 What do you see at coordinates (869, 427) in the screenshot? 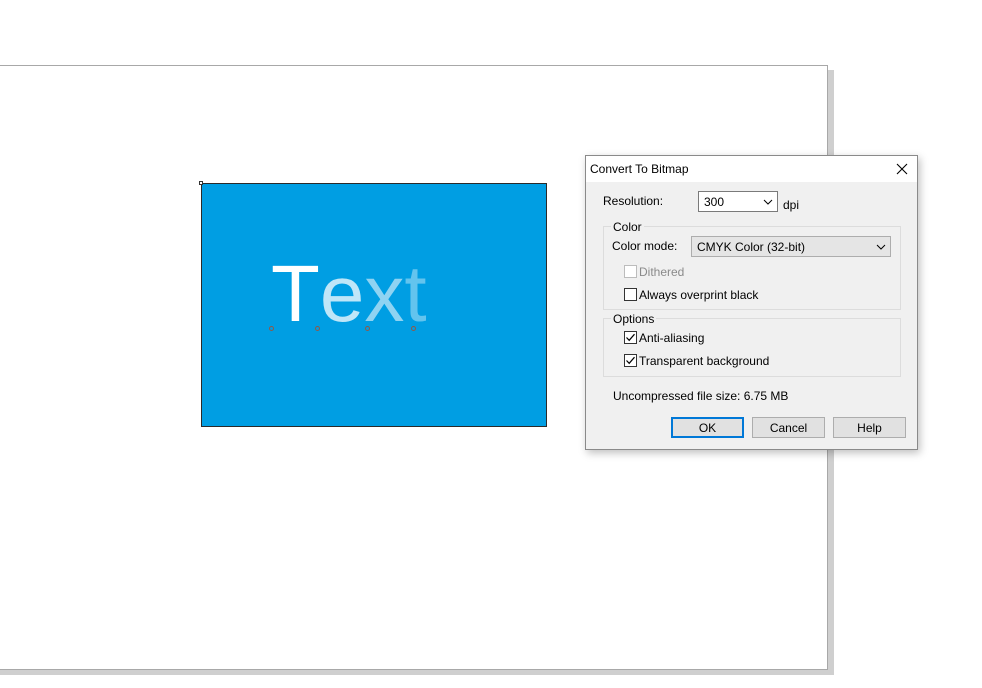
I see `help-button: Help` at bounding box center [869, 427].